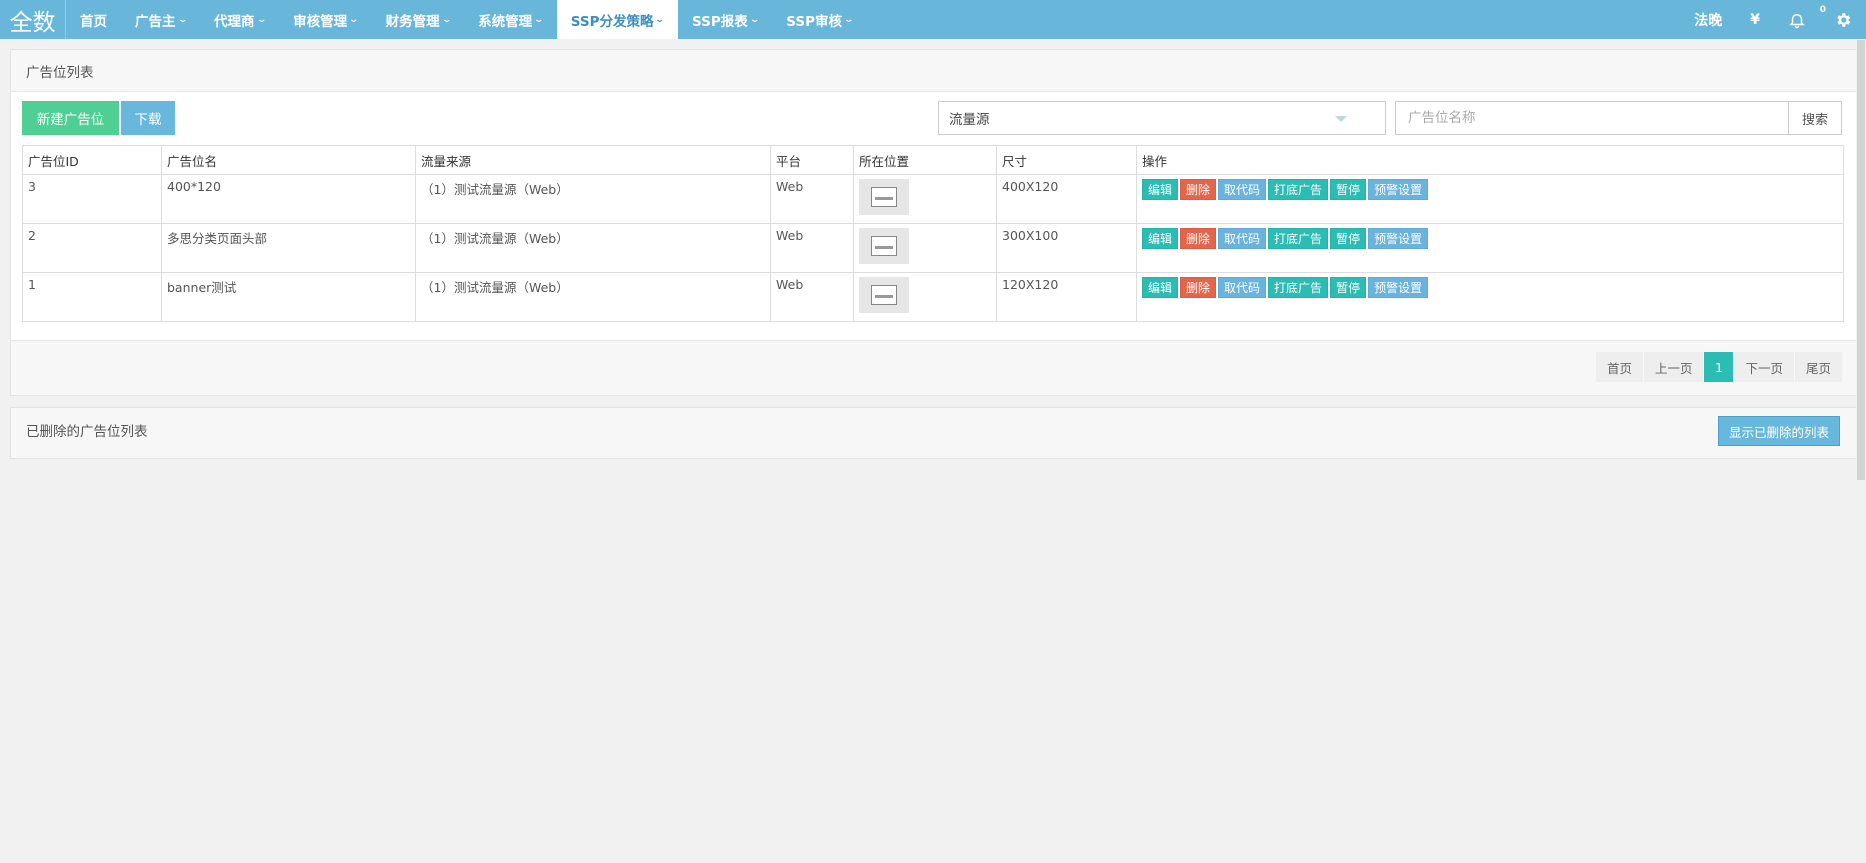  What do you see at coordinates (1592, 118) in the screenshot?
I see `ad-slot-name-input` at bounding box center [1592, 118].